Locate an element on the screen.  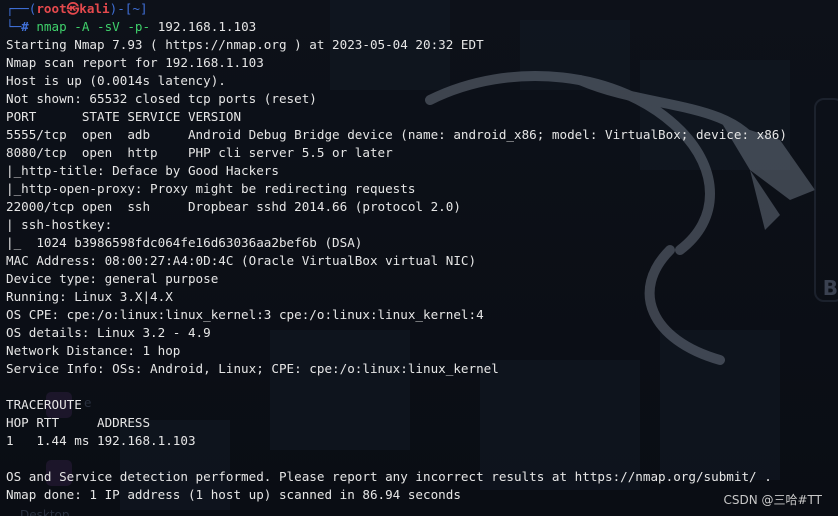
command-name: nmap is located at coordinates (51, 26).